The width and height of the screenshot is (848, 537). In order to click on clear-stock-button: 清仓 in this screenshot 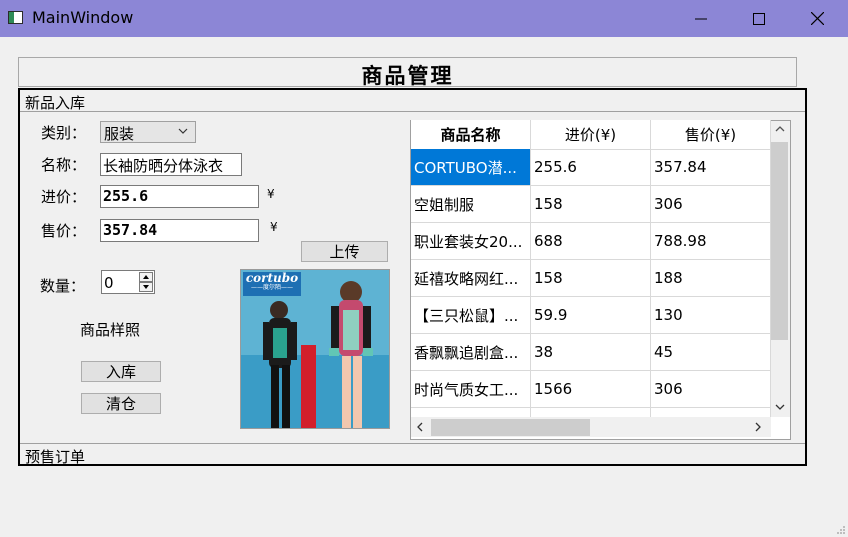, I will do `click(121, 403)`.